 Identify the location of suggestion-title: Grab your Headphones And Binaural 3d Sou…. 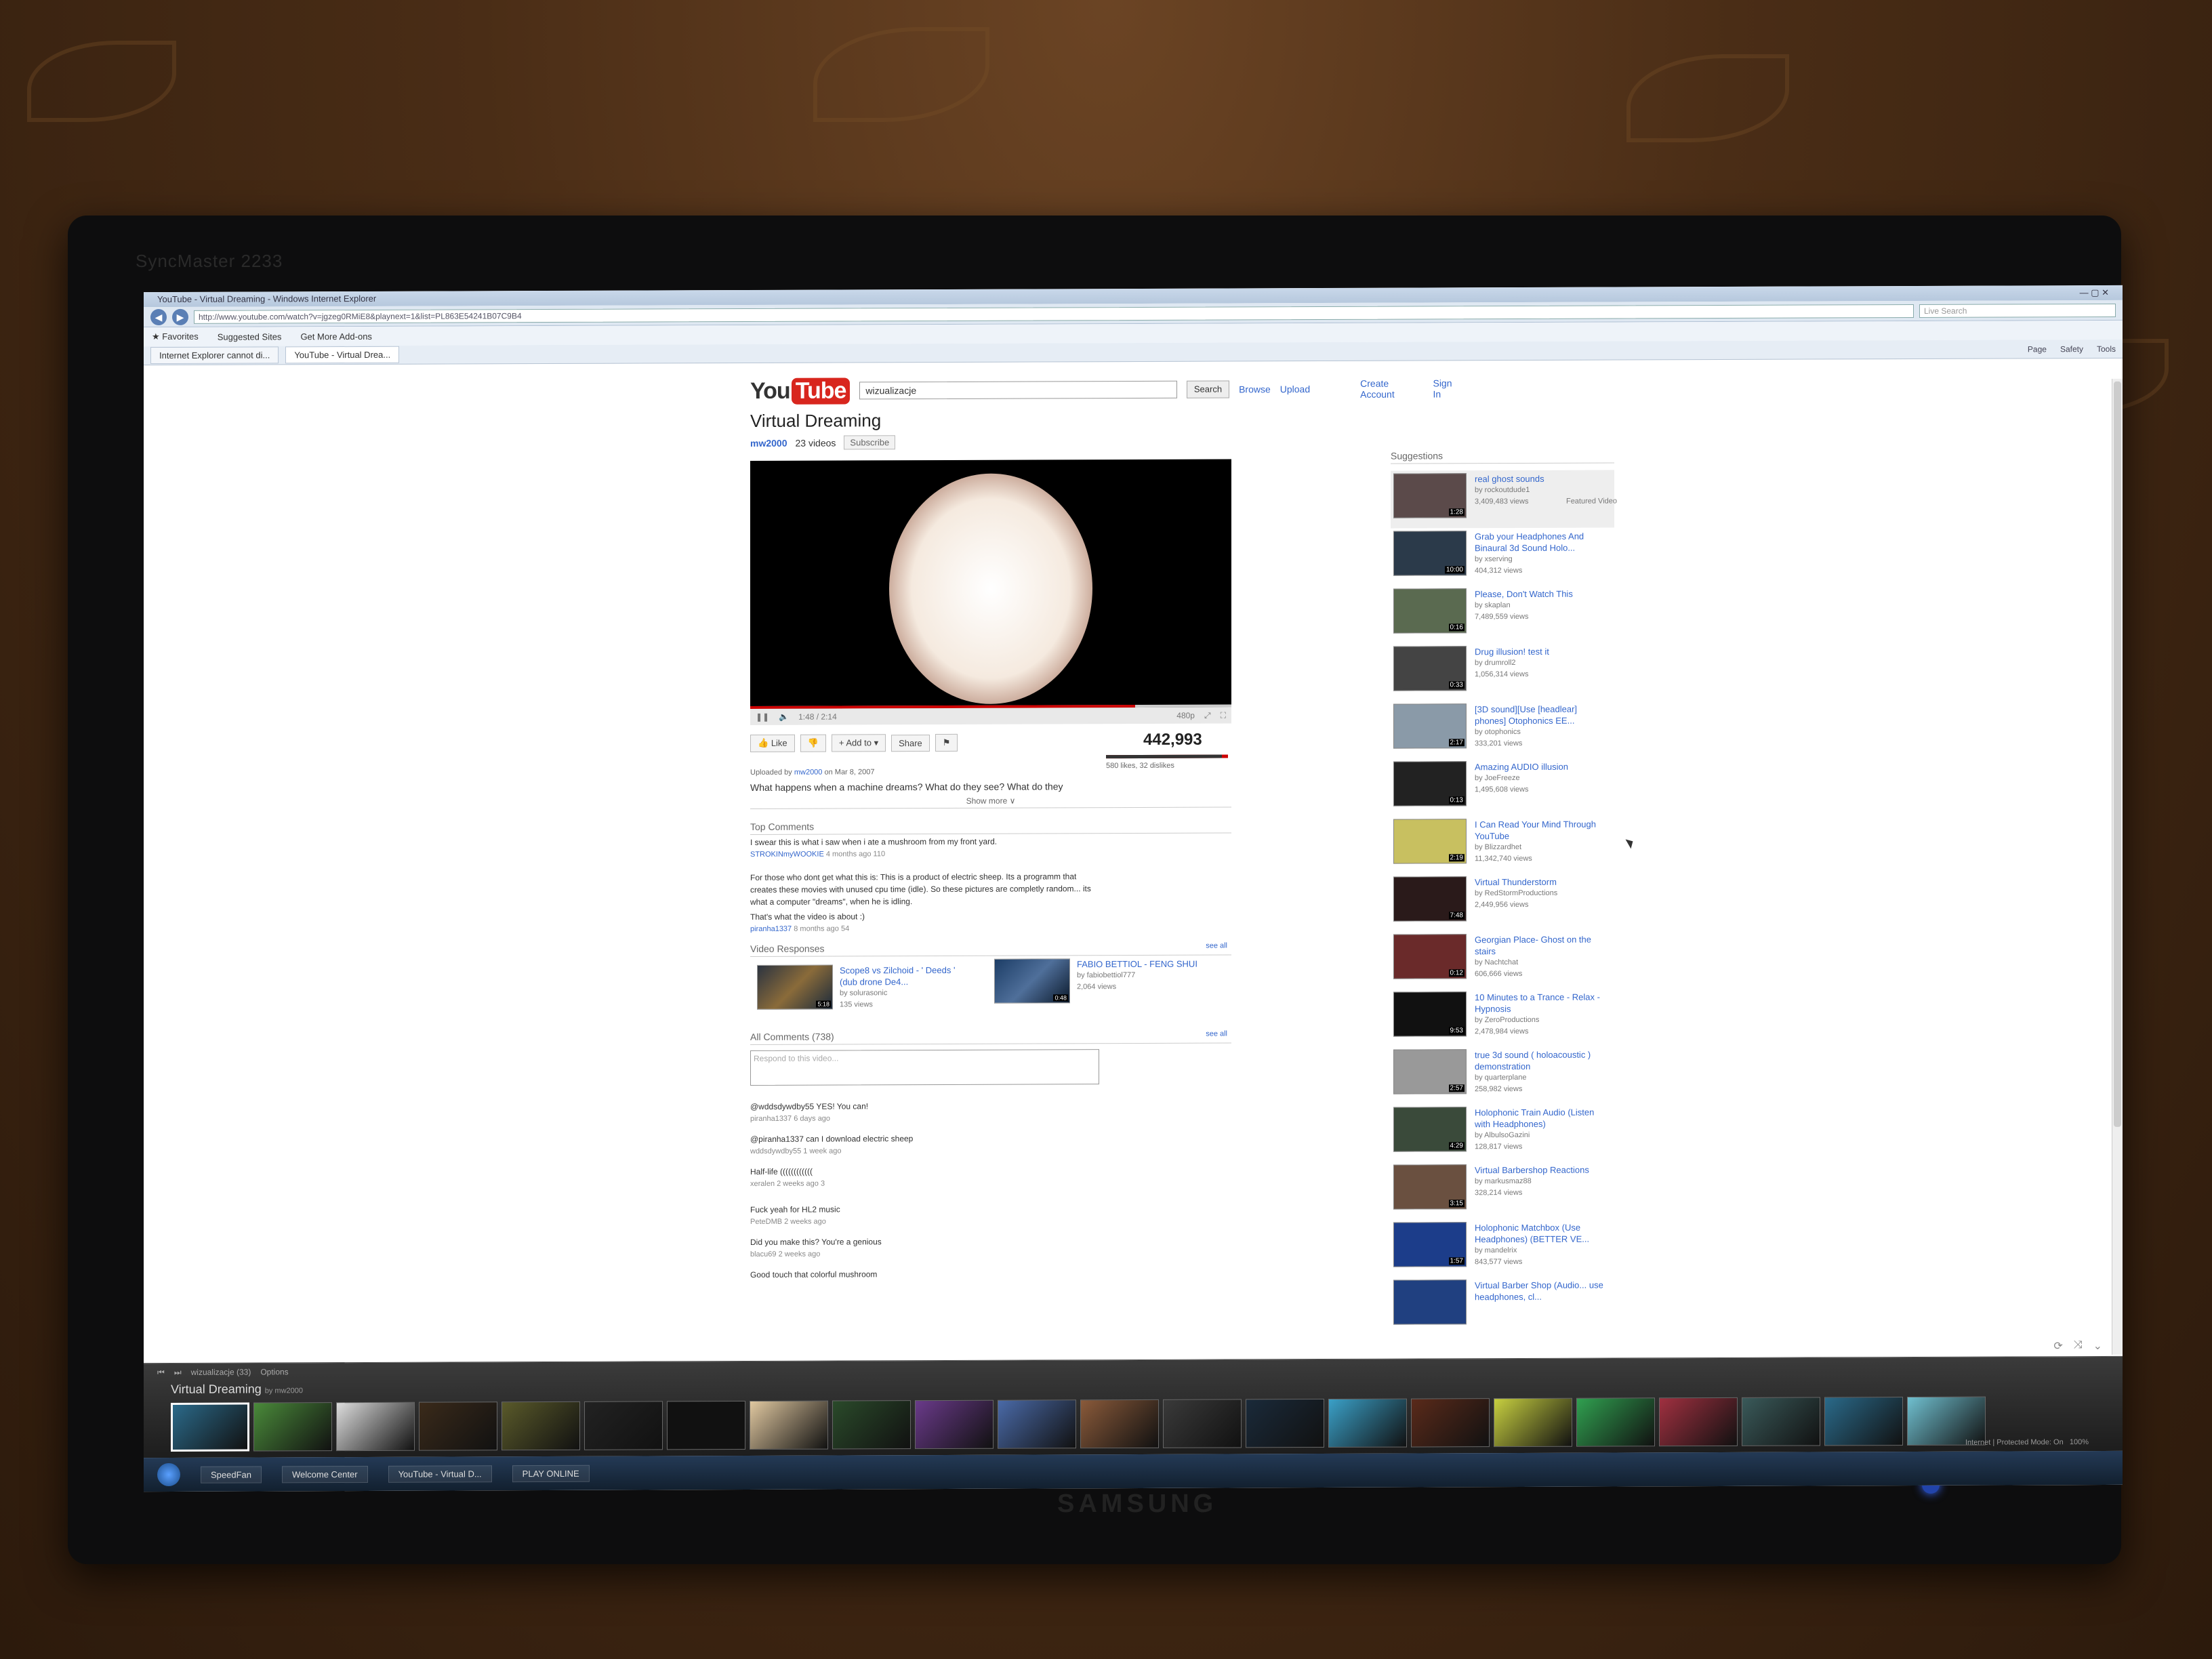
(1542, 542).